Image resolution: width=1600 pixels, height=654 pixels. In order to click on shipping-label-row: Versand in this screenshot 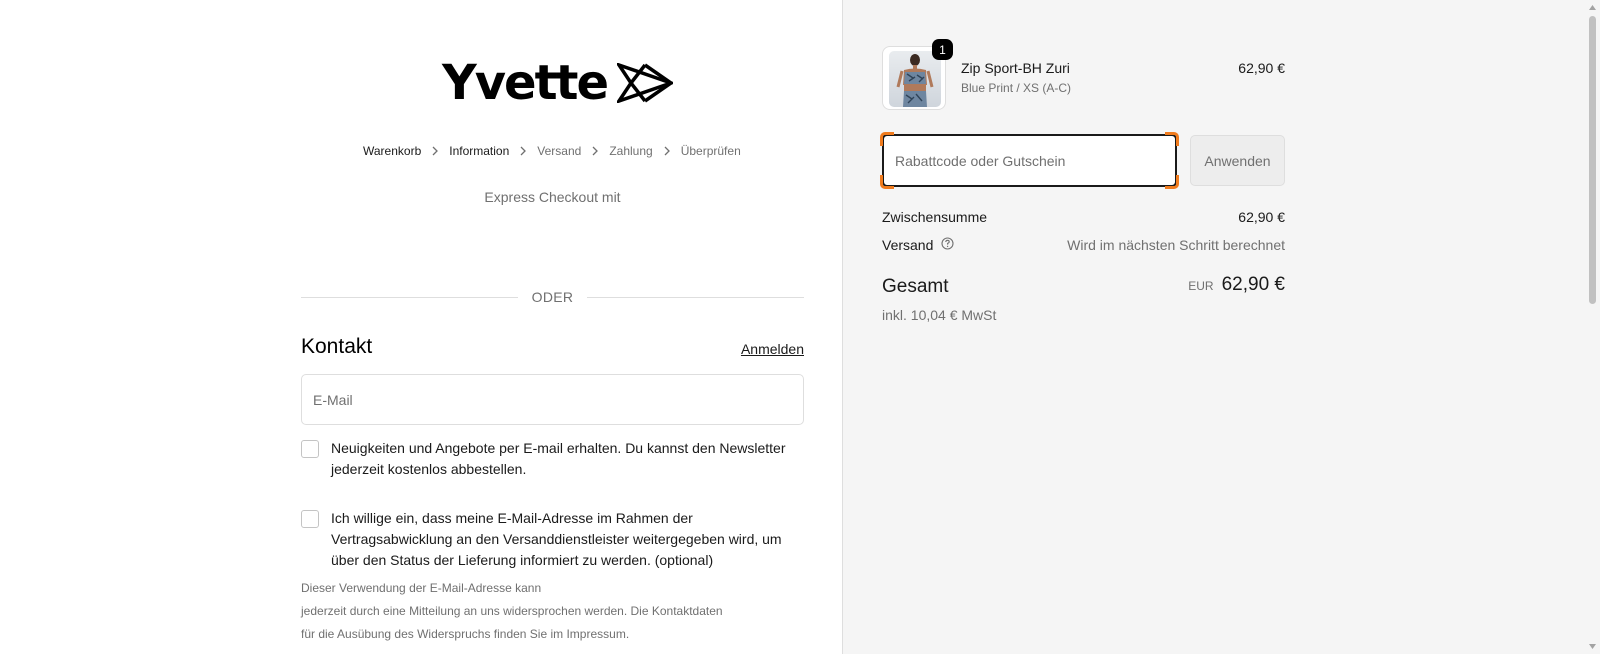, I will do `click(918, 245)`.